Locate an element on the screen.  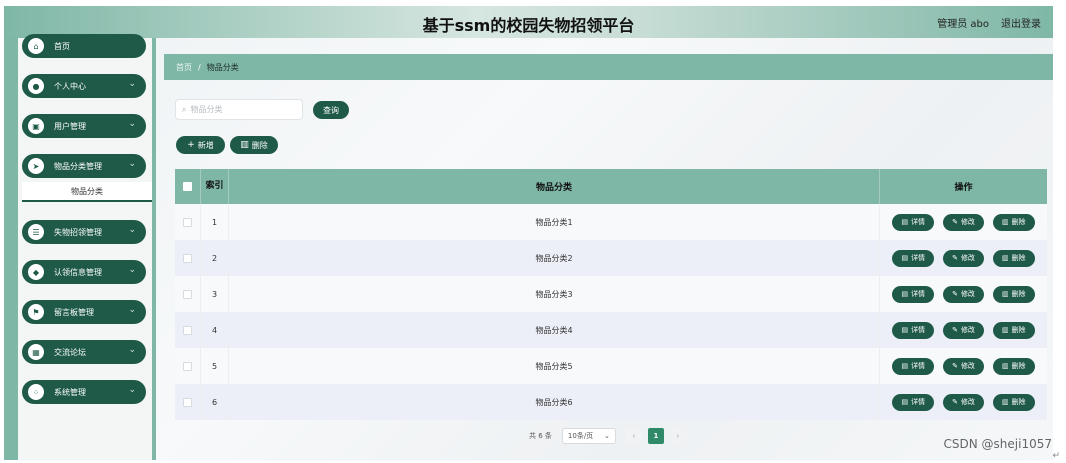
plus-icon: + is located at coordinates (191, 145).